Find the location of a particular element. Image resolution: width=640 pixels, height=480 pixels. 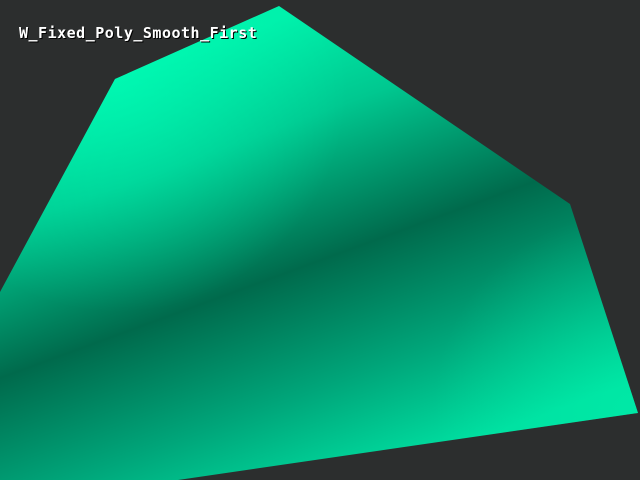

demo-title: W_Fixed_Poly_Smooth_First is located at coordinates (138, 33).